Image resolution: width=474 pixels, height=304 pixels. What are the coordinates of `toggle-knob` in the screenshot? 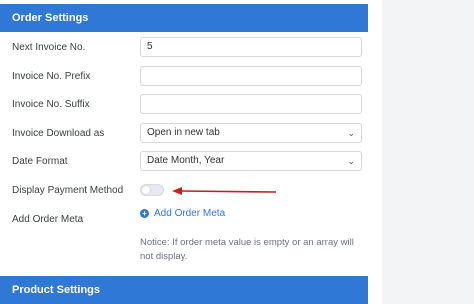 It's located at (146, 190).